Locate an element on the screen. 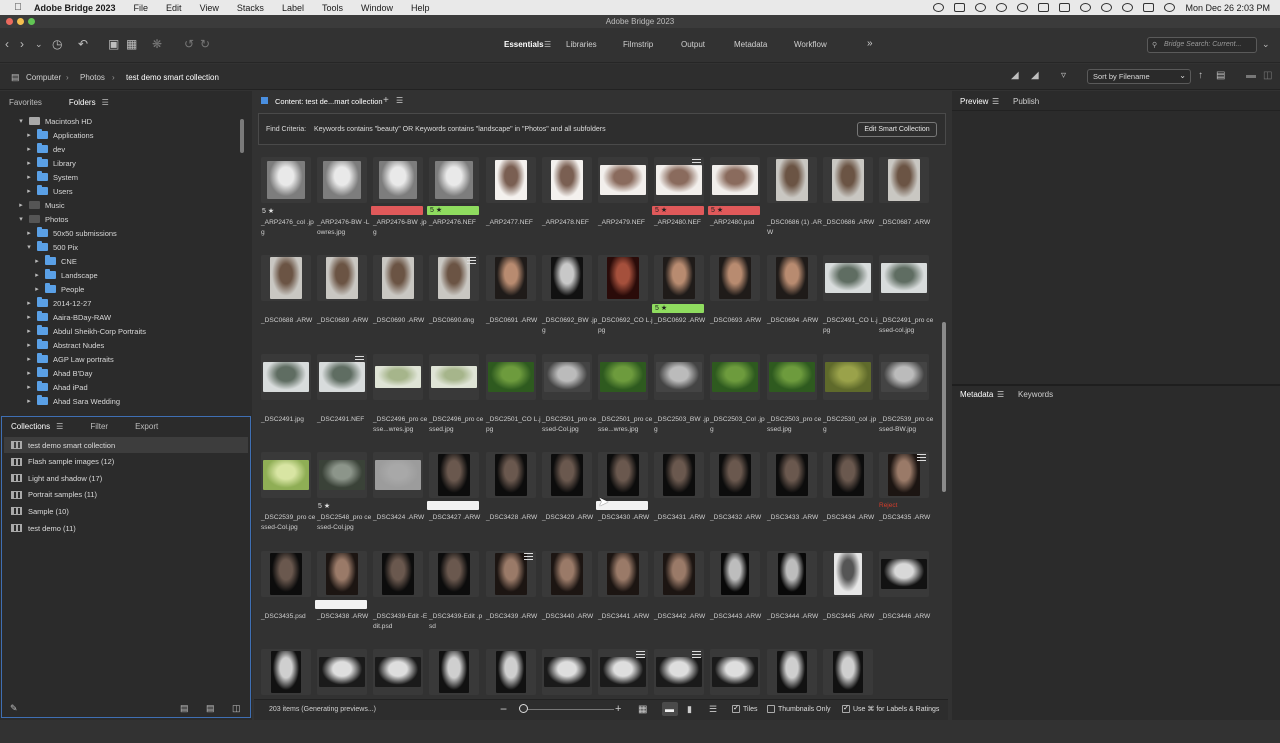 The width and height of the screenshot is (1280, 743). thumbnail-item: _DSC3439 .ARW is located at coordinates (511, 598).